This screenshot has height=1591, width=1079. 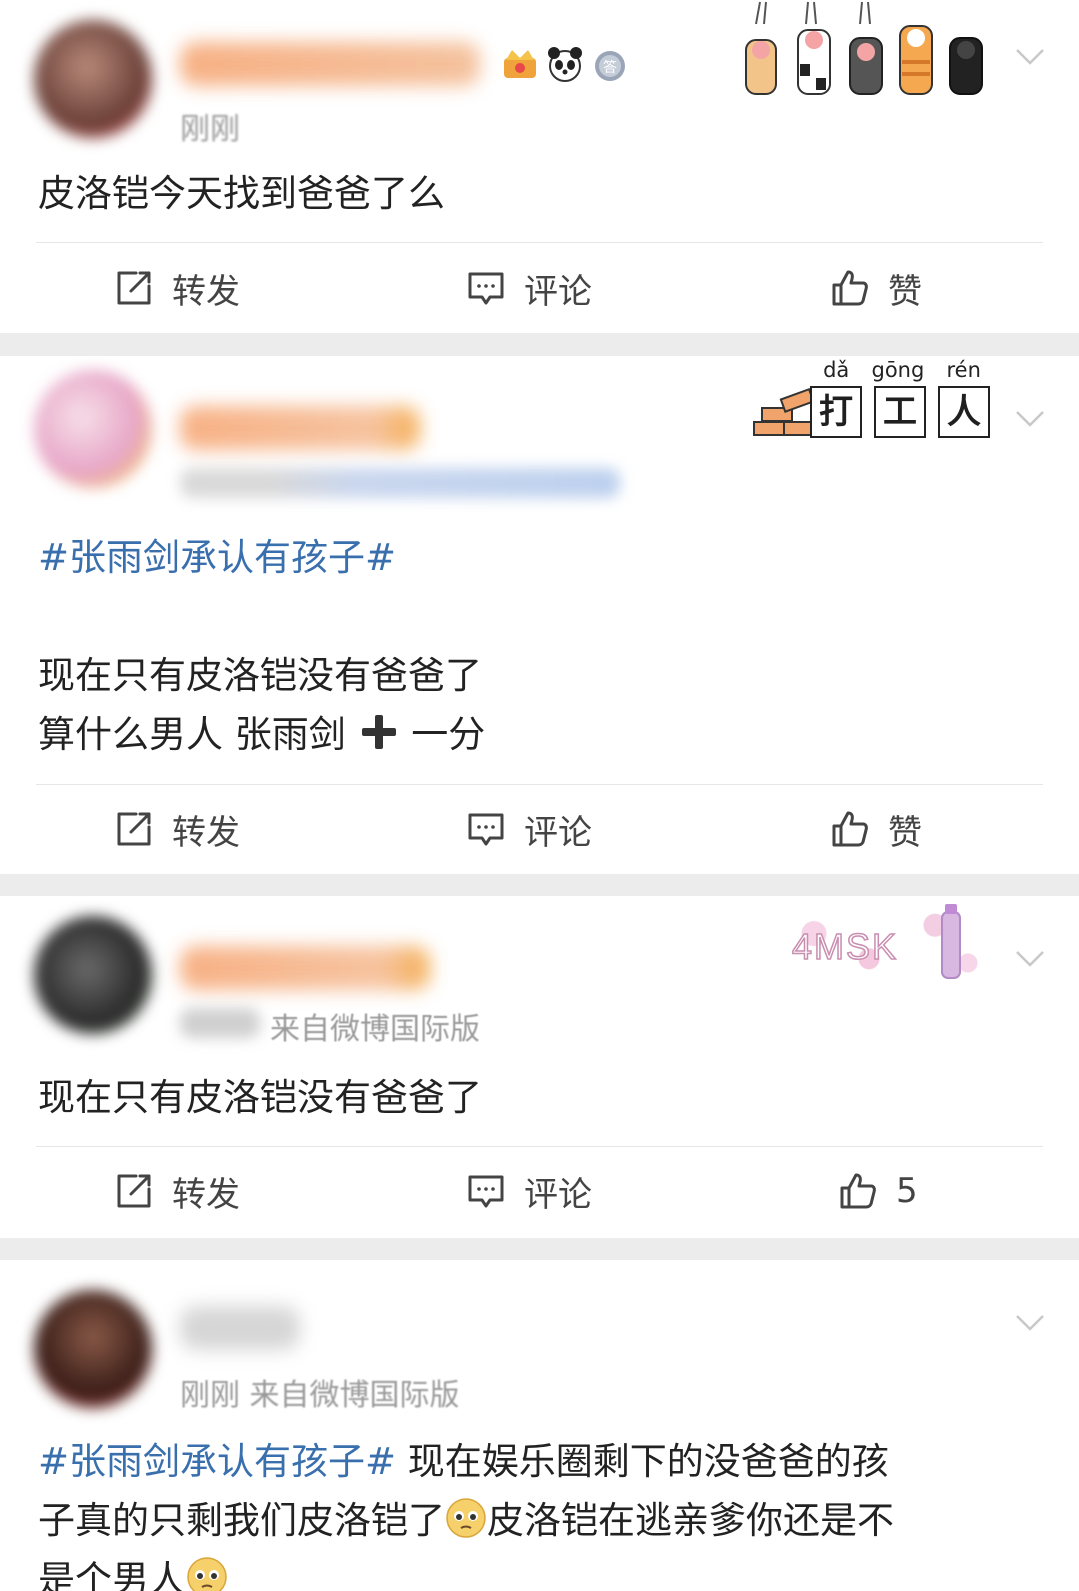 I want to click on bottle-icon, so click(x=951, y=941).